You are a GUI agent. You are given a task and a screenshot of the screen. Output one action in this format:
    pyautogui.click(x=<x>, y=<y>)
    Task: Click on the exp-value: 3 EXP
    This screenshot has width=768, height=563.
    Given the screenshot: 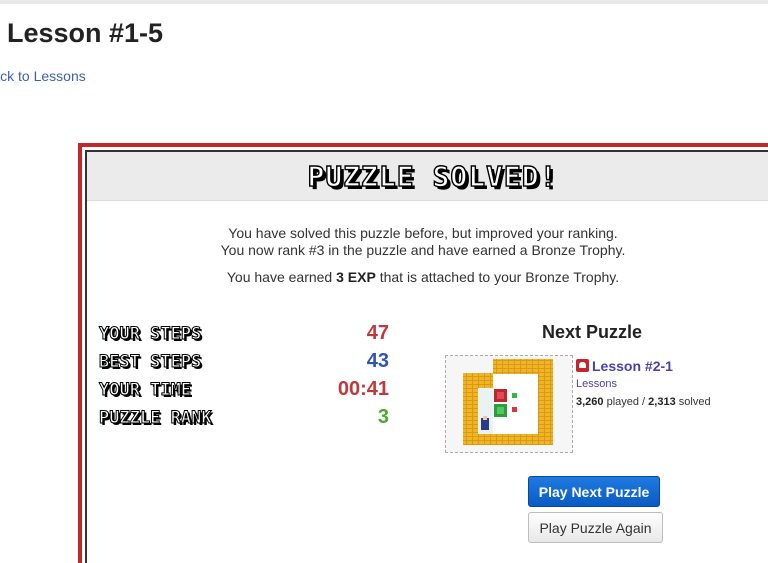 What is the action you would take?
    pyautogui.click(x=356, y=277)
    